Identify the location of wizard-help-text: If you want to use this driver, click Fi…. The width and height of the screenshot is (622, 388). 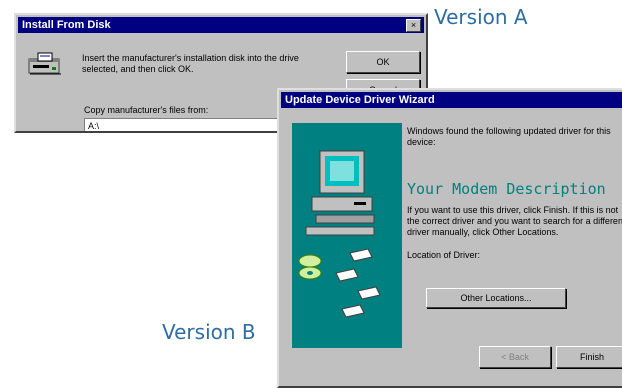
(514, 221).